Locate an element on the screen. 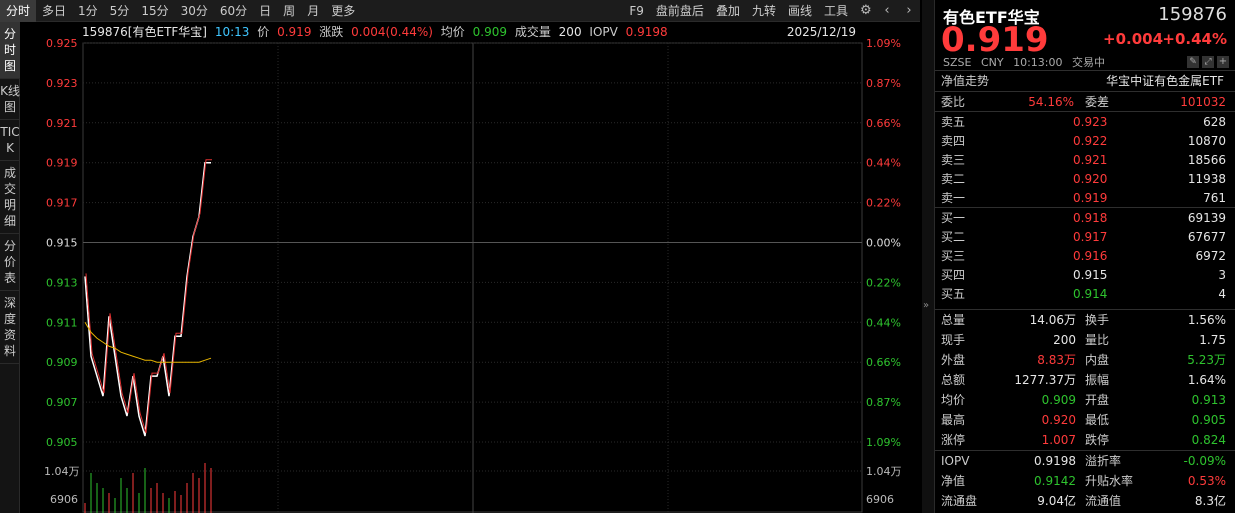 Image resolution: width=1235 pixels, height=513 pixels. collapse-panel-handle: » is located at coordinates (928, 256).